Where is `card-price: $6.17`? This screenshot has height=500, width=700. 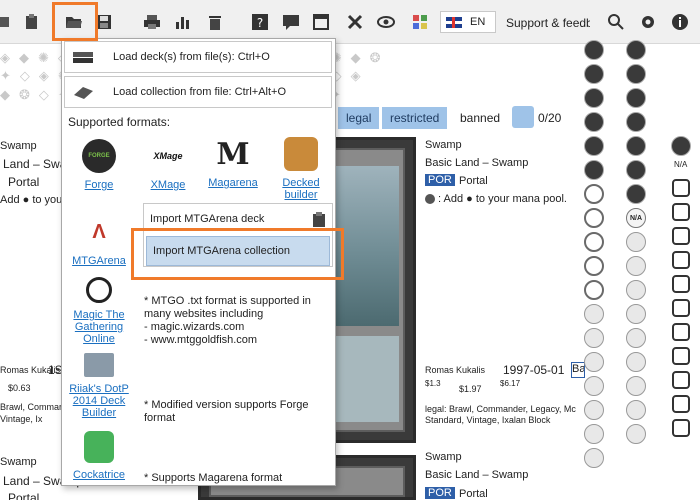
card-price: $6.17 is located at coordinates (510, 383).